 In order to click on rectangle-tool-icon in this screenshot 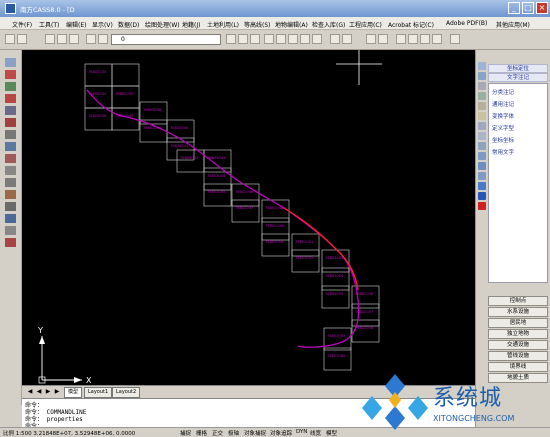, I will do `click(10, 110)`.